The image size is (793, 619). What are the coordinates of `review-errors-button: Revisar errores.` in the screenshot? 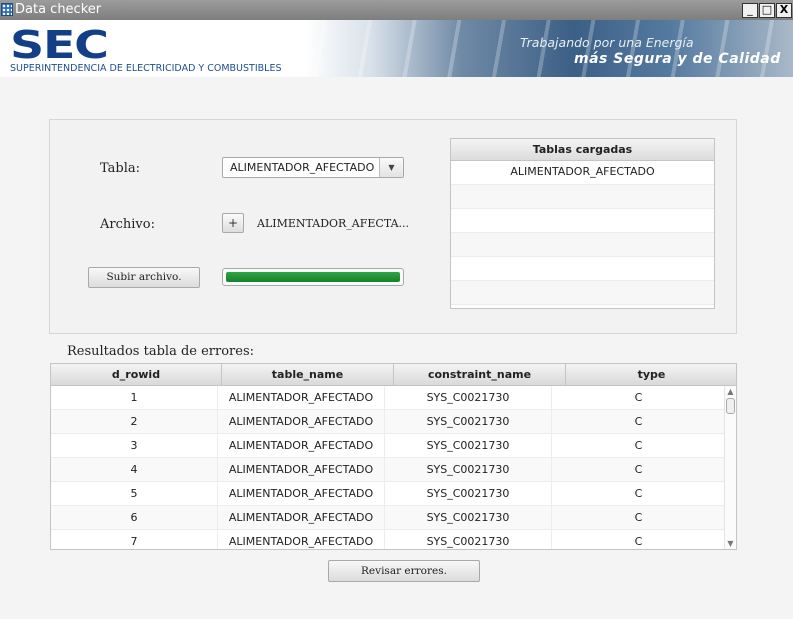 It's located at (404, 571).